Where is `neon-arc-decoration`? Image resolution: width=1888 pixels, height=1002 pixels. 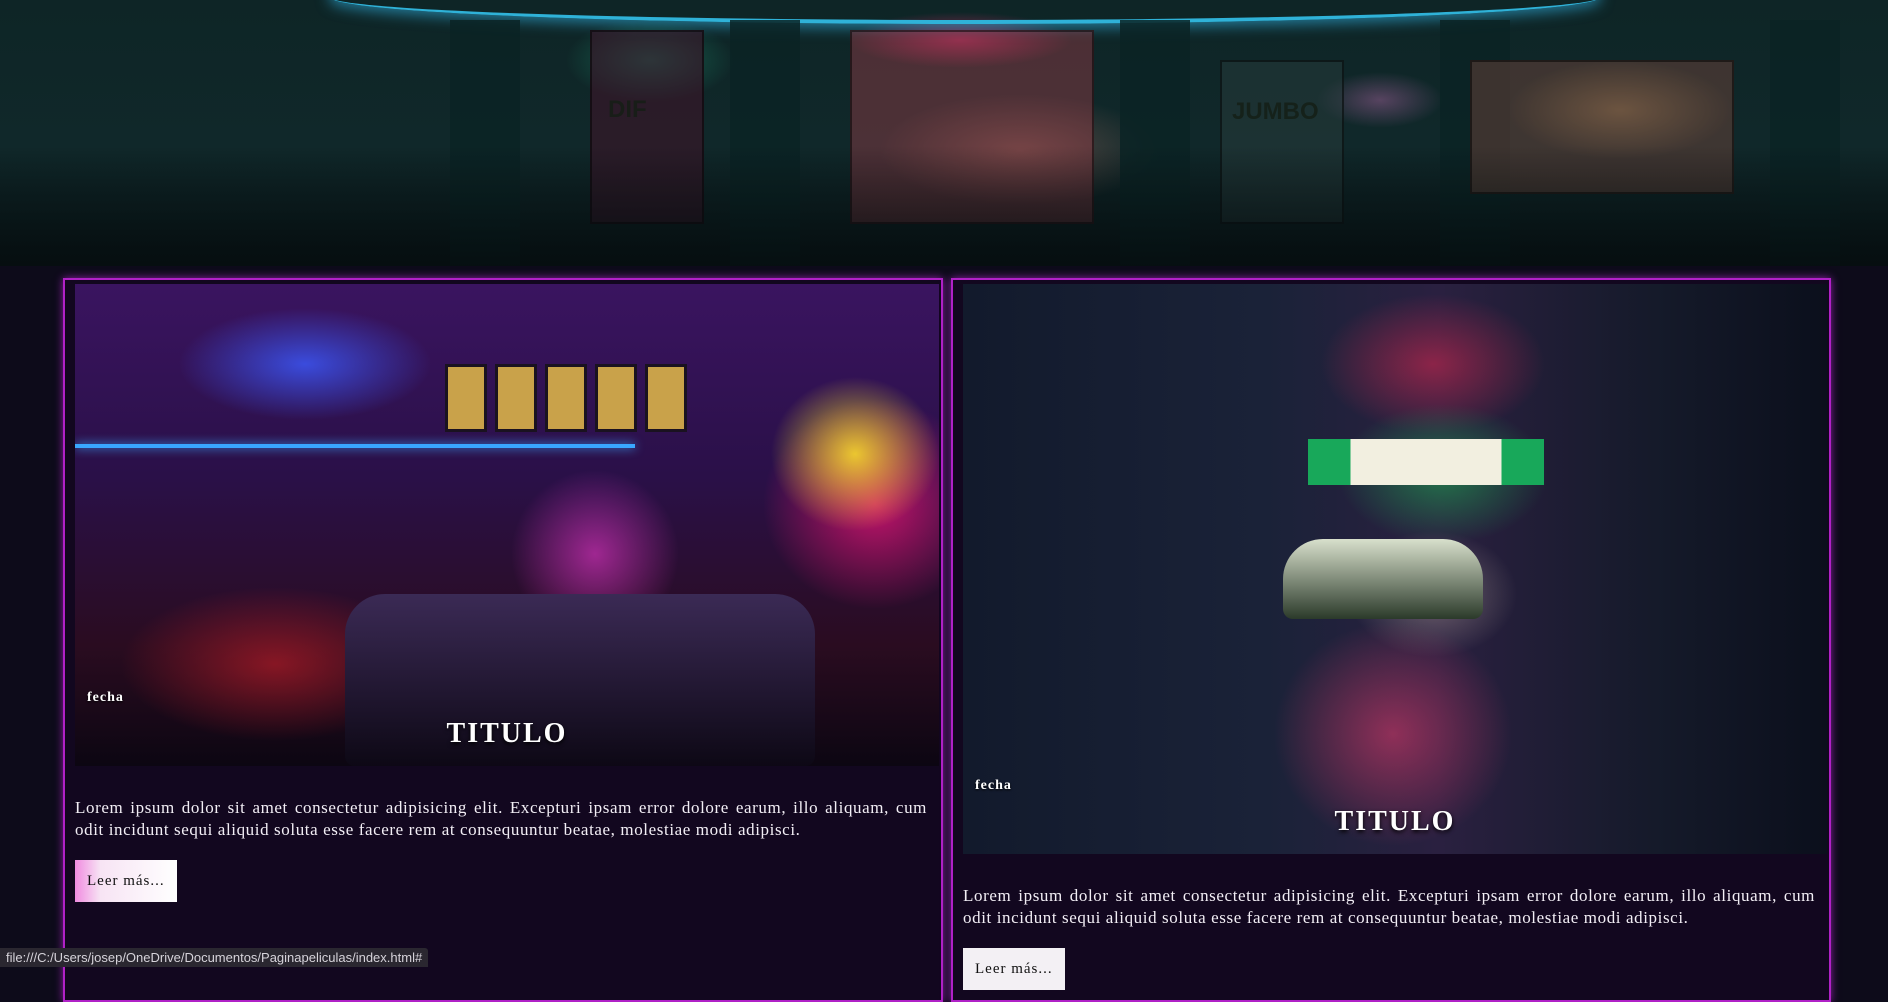
neon-arc-decoration is located at coordinates (965, 12).